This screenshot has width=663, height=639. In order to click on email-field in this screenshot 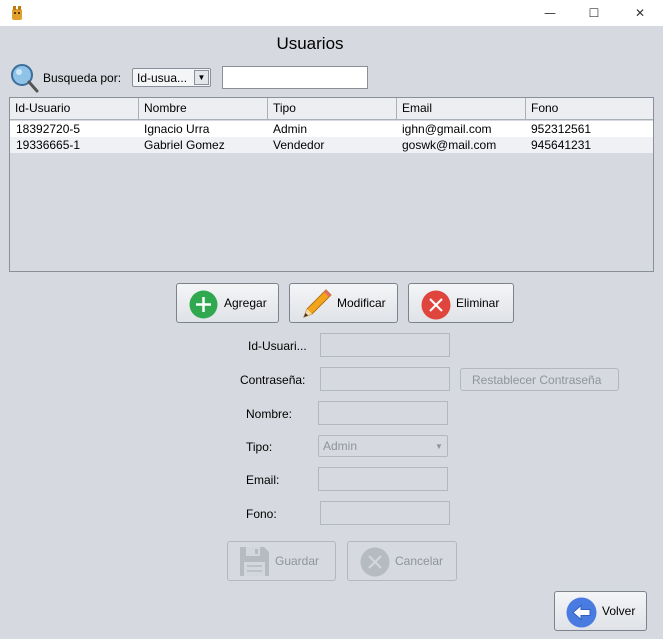, I will do `click(383, 479)`.